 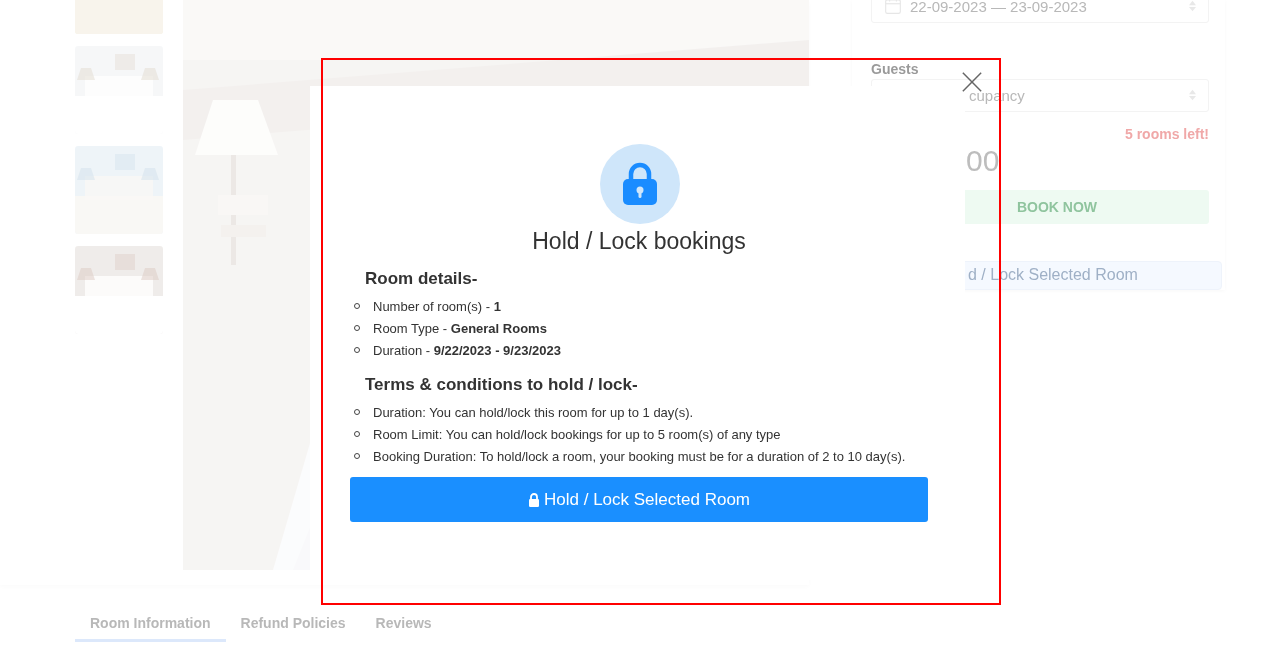 I want to click on list-item: Booking Duration: To hold/lock a room, your booking must be for a duration of 2 to 10 day(s)., so click(x=639, y=456).